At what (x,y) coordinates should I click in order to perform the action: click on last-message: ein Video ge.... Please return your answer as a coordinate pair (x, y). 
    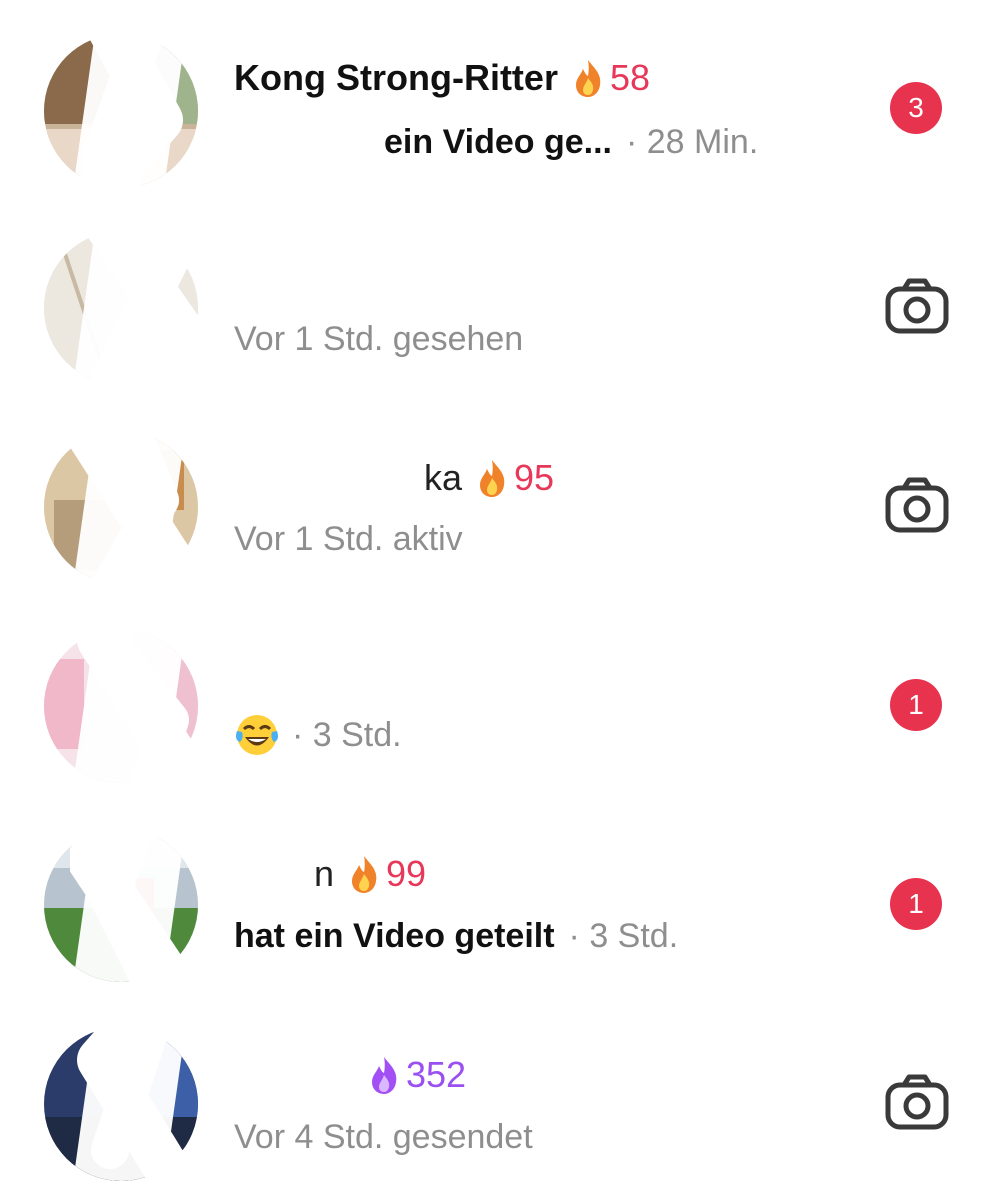
    Looking at the image, I should click on (498, 141).